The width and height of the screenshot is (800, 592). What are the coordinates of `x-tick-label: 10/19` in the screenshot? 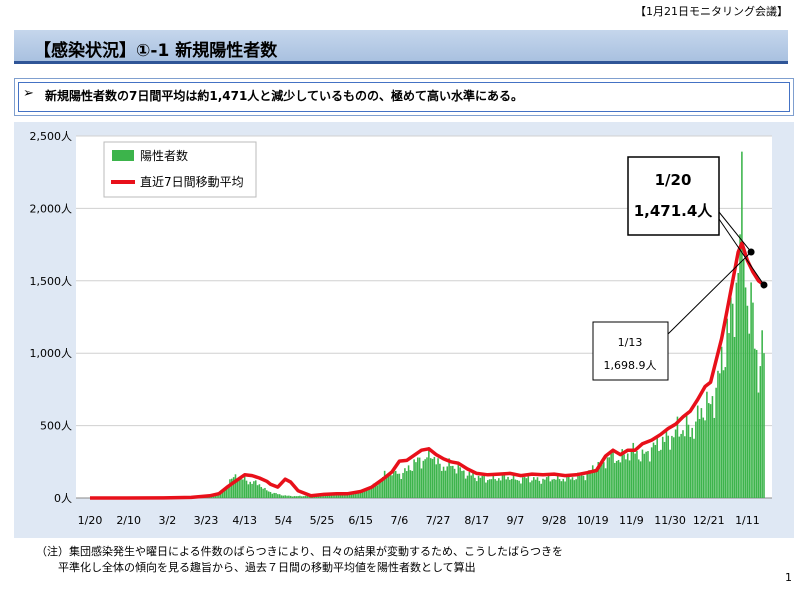 It's located at (593, 520).